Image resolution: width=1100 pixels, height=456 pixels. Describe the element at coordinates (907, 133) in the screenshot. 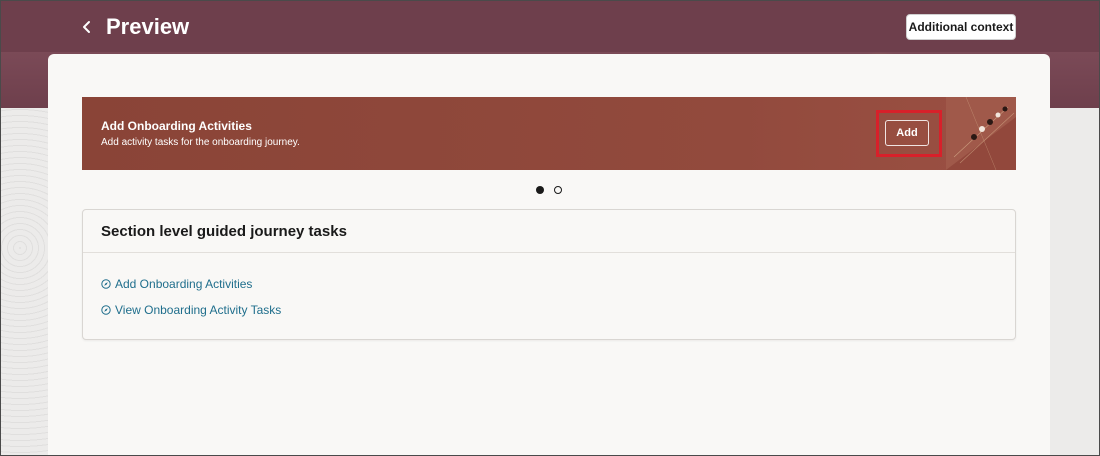

I see `add-button: Add` at that location.